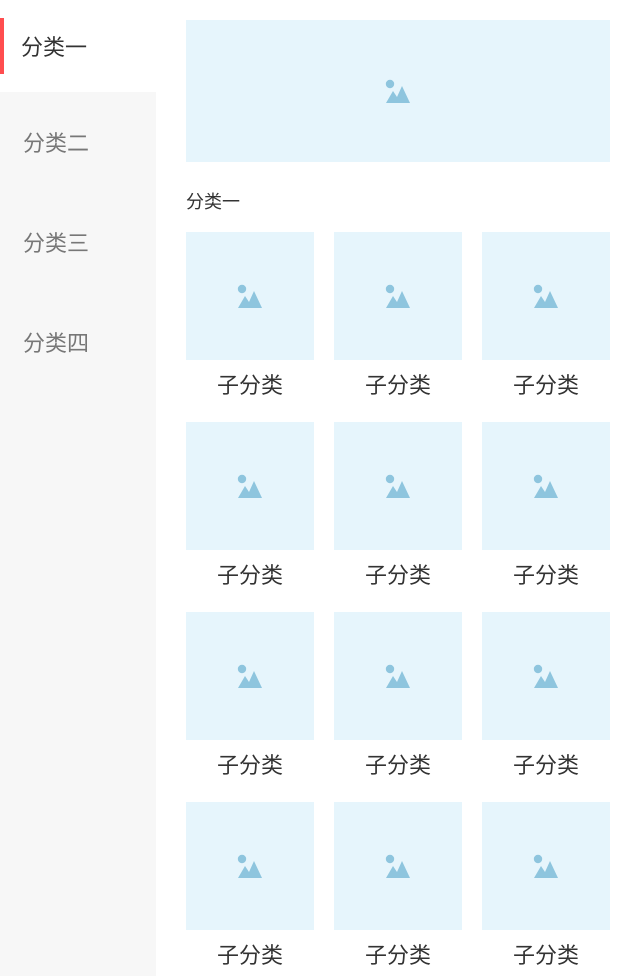 The height and width of the screenshot is (976, 640). I want to click on sidebar-item-category-3: 分类三, so click(78, 242).